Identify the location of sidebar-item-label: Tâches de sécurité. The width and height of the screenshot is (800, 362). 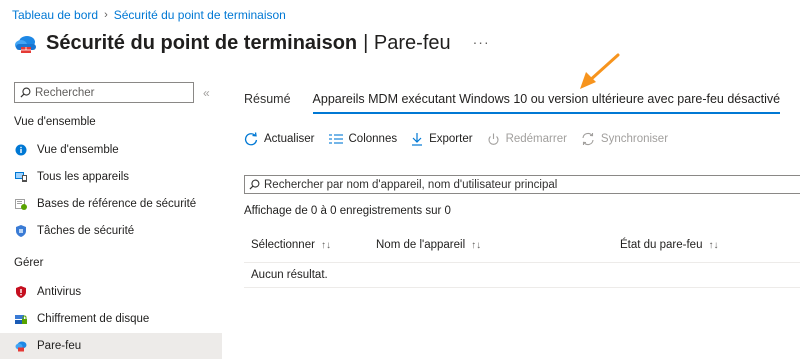
(86, 231).